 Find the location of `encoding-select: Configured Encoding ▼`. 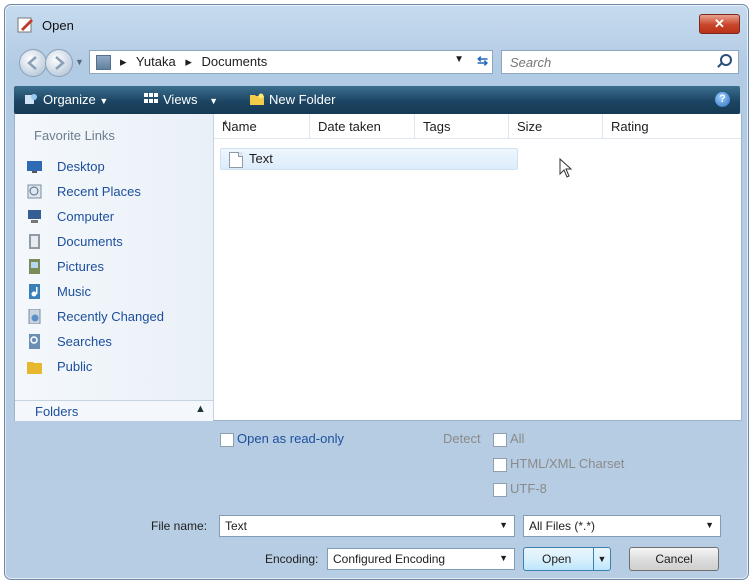

encoding-select: Configured Encoding ▼ is located at coordinates (421, 559).